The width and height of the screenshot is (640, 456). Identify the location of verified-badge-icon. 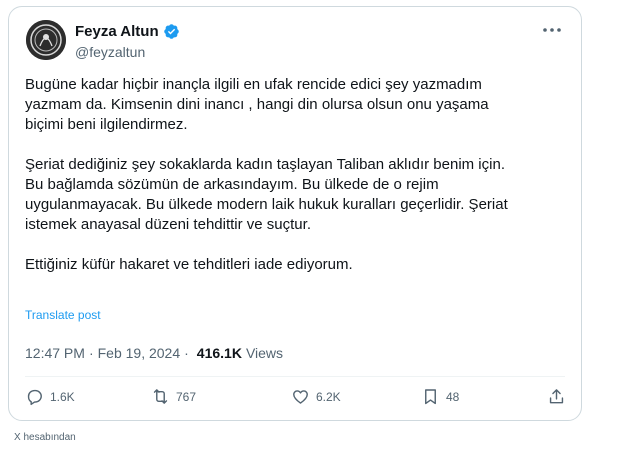
(171, 31).